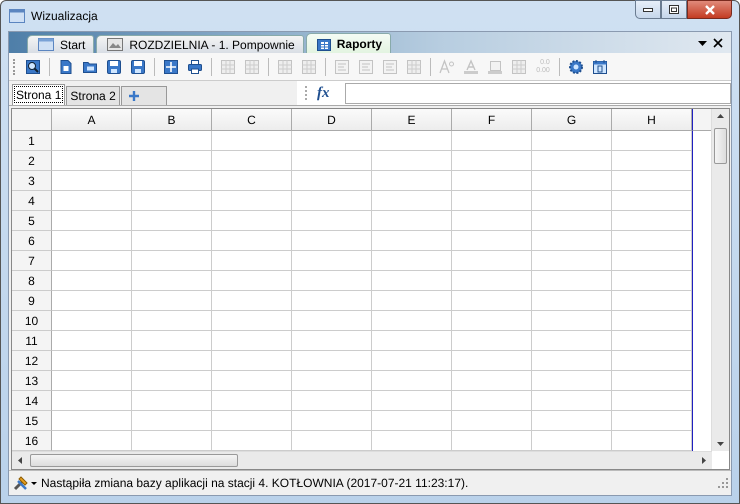 The width and height of the screenshot is (740, 504). Describe the element at coordinates (195, 66) in the screenshot. I see `printer-icon` at that location.